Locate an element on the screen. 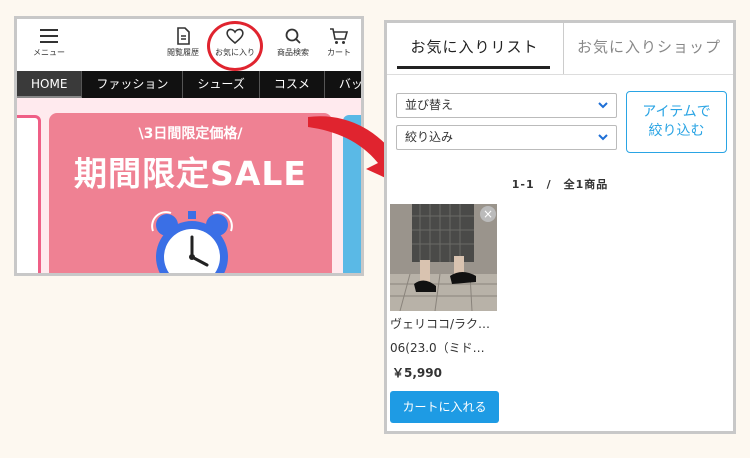 The width and height of the screenshot is (750, 458). filter-by-item-button: アイテムで 絞り込む is located at coordinates (676, 122).